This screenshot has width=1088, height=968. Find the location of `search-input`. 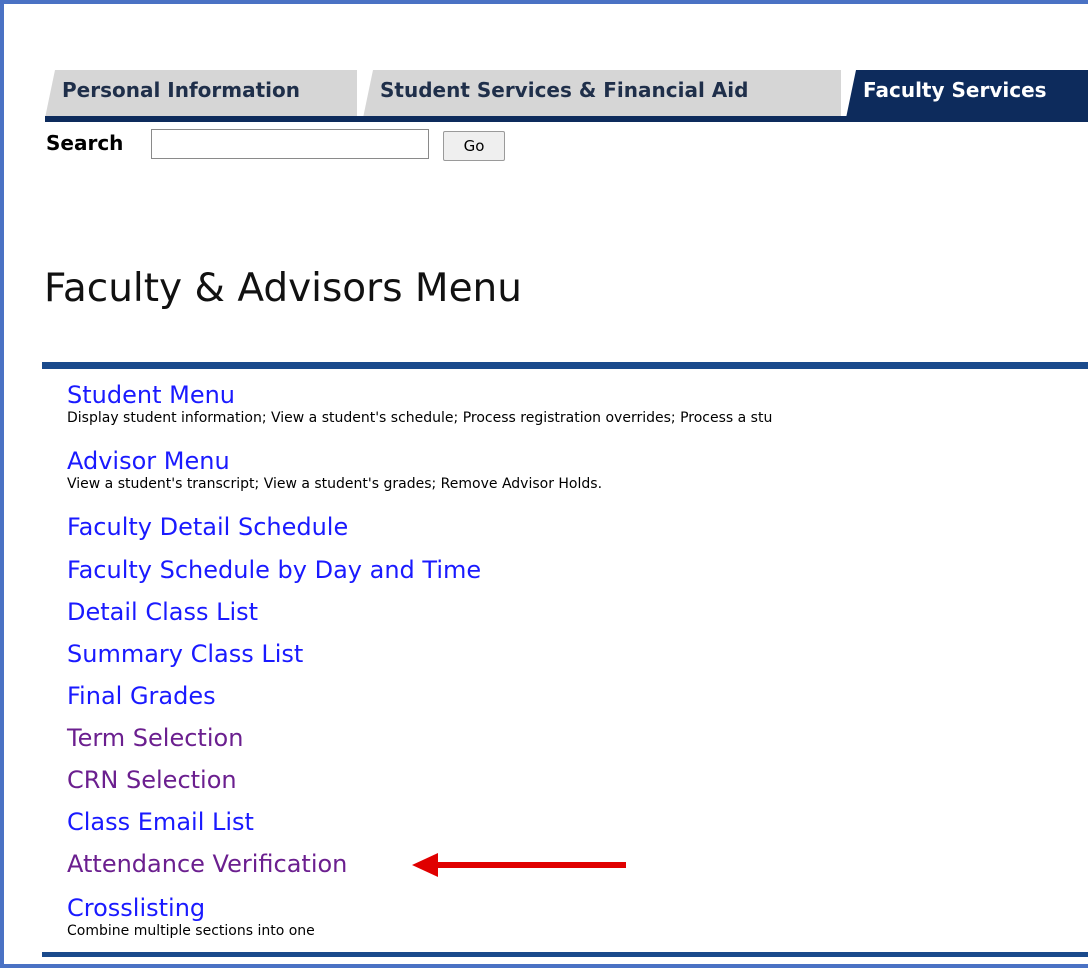

search-input is located at coordinates (290, 144).